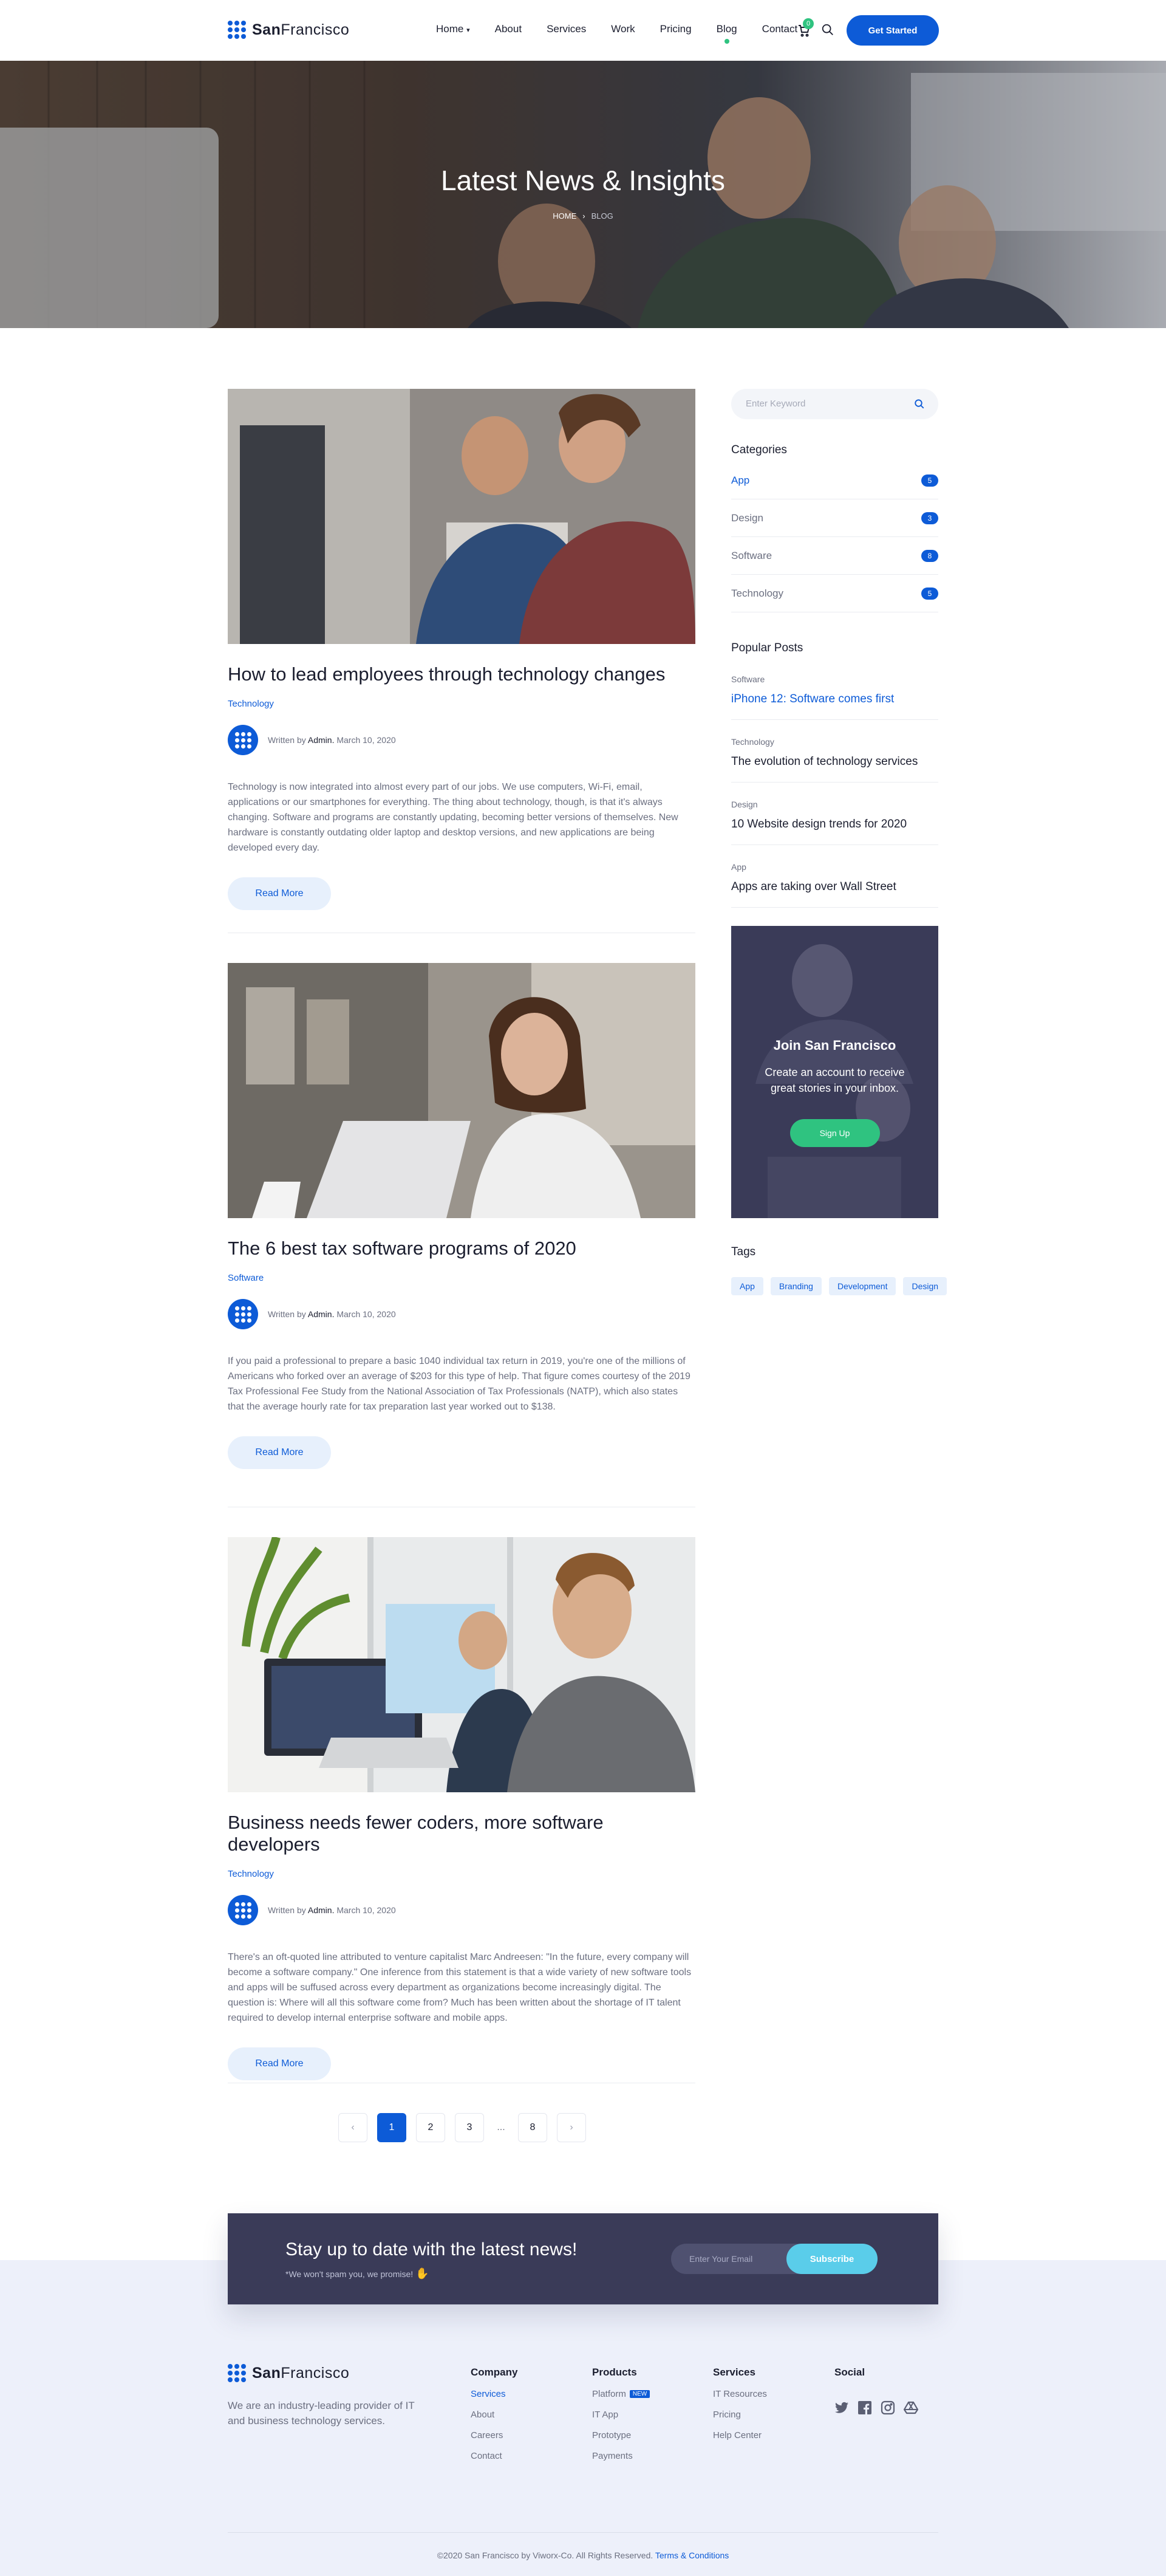  I want to click on next-page-button: ›, so click(571, 2127).